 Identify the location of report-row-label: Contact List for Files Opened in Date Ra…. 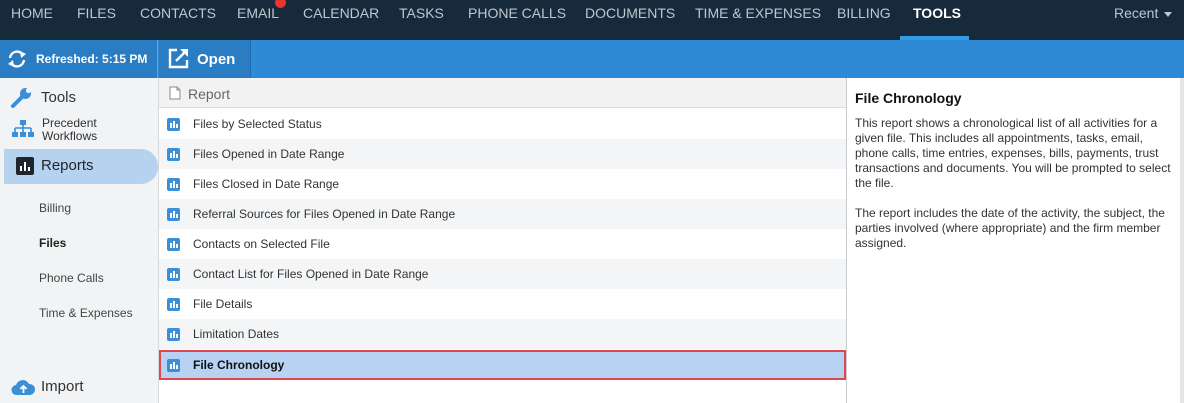
(311, 274).